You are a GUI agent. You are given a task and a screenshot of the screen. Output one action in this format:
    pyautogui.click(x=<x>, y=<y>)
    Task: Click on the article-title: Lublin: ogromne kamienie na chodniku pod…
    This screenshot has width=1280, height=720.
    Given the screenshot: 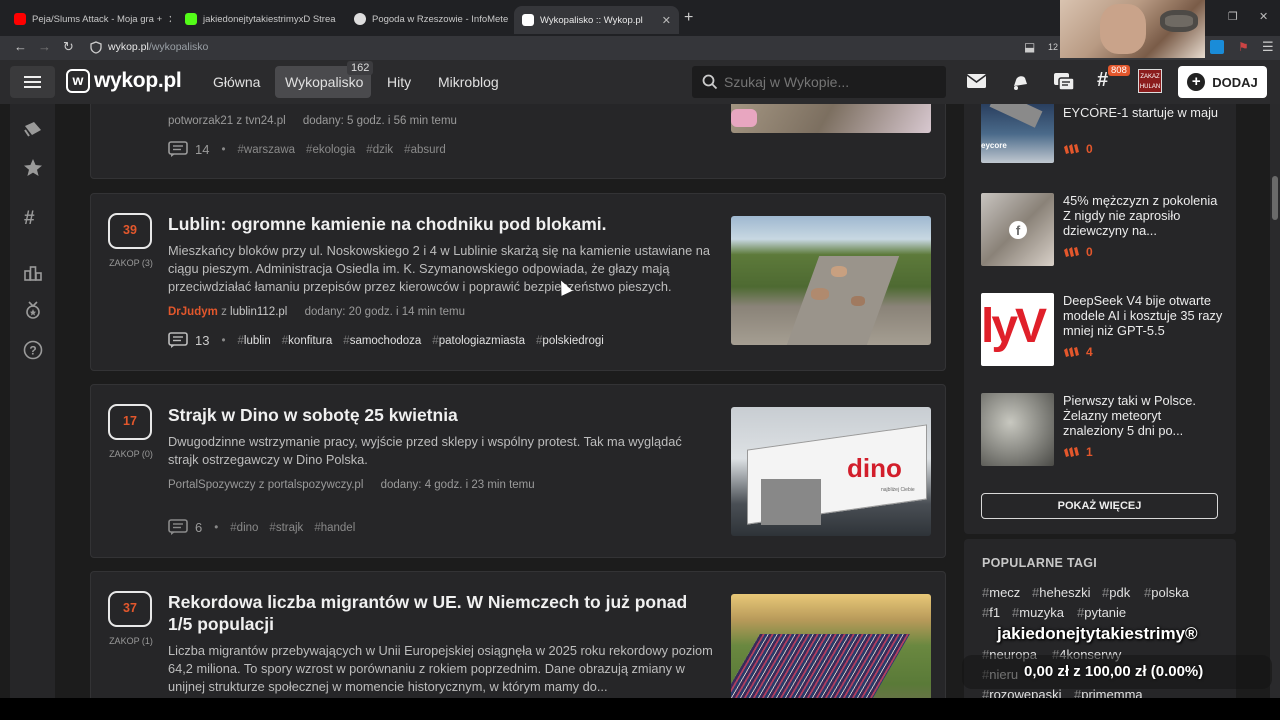 What is the action you would take?
    pyautogui.click(x=438, y=224)
    